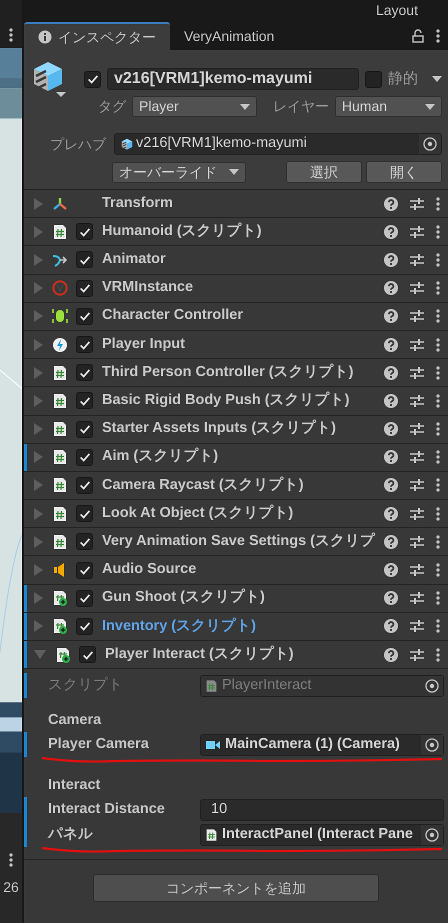 Image resolution: width=448 pixels, height=923 pixels. I want to click on static-checkbox, so click(373, 79).